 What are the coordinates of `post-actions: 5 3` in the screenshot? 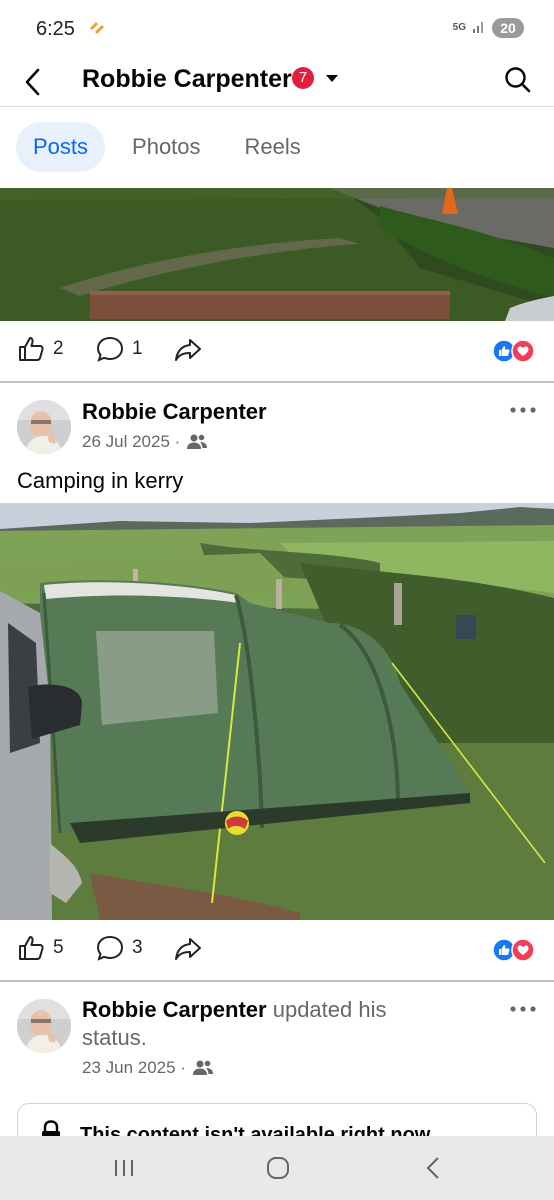 It's located at (277, 950).